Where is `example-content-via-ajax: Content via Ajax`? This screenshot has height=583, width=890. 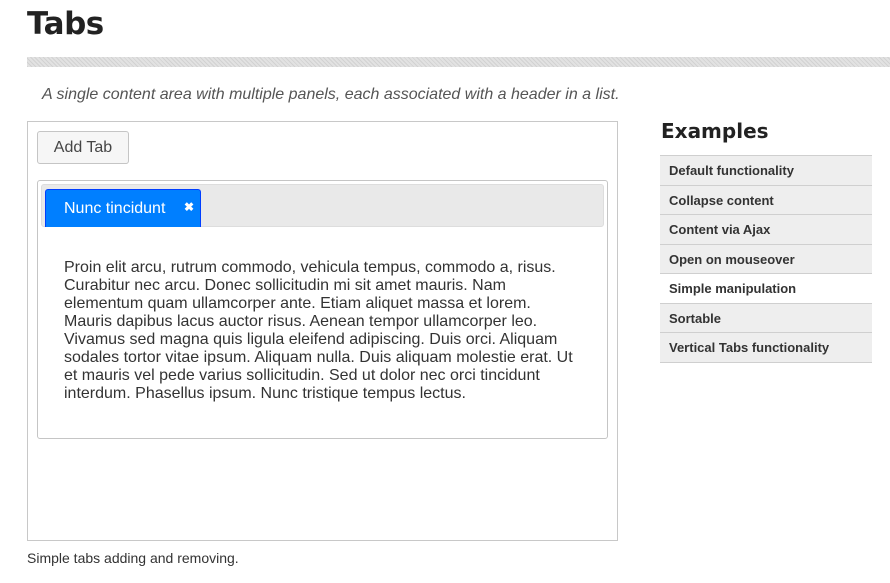 example-content-via-ajax: Content via Ajax is located at coordinates (766, 230).